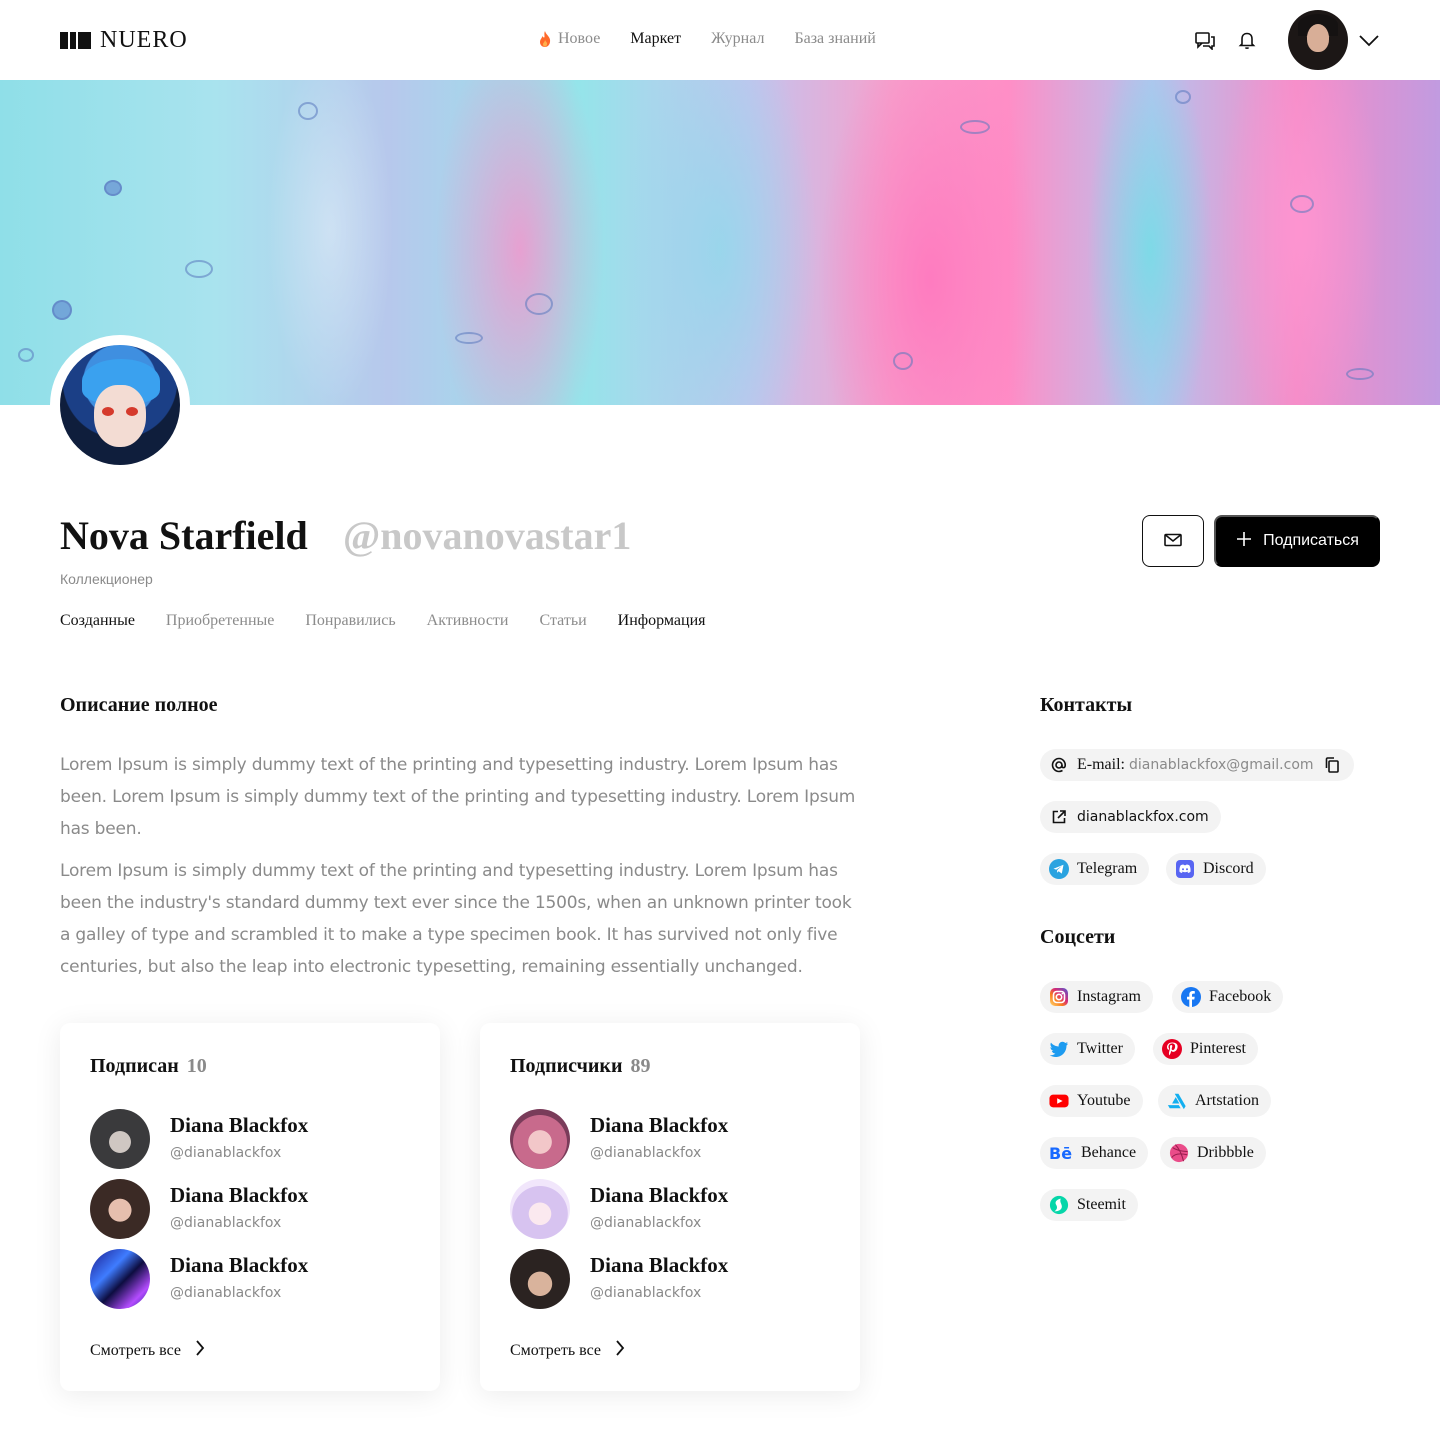 The width and height of the screenshot is (1440, 1451). Describe the element at coordinates (1225, 1152) in the screenshot. I see `dribbble-label: Dribbble` at that location.